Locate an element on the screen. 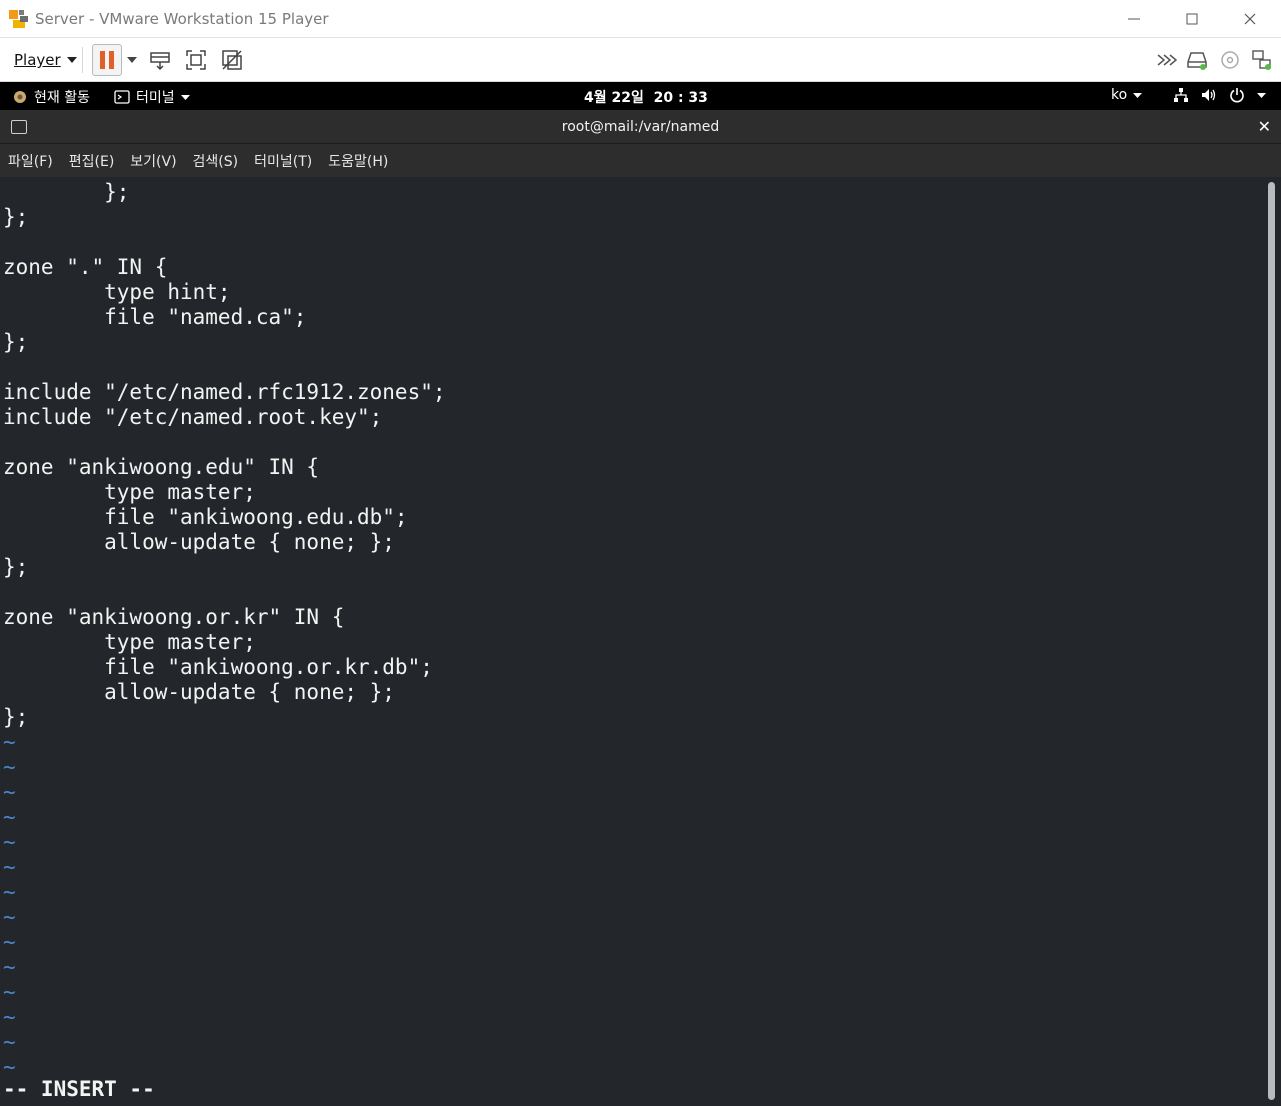 The width and height of the screenshot is (1281, 1106). clock-label: 4월 22일 20 : 33 is located at coordinates (646, 98).